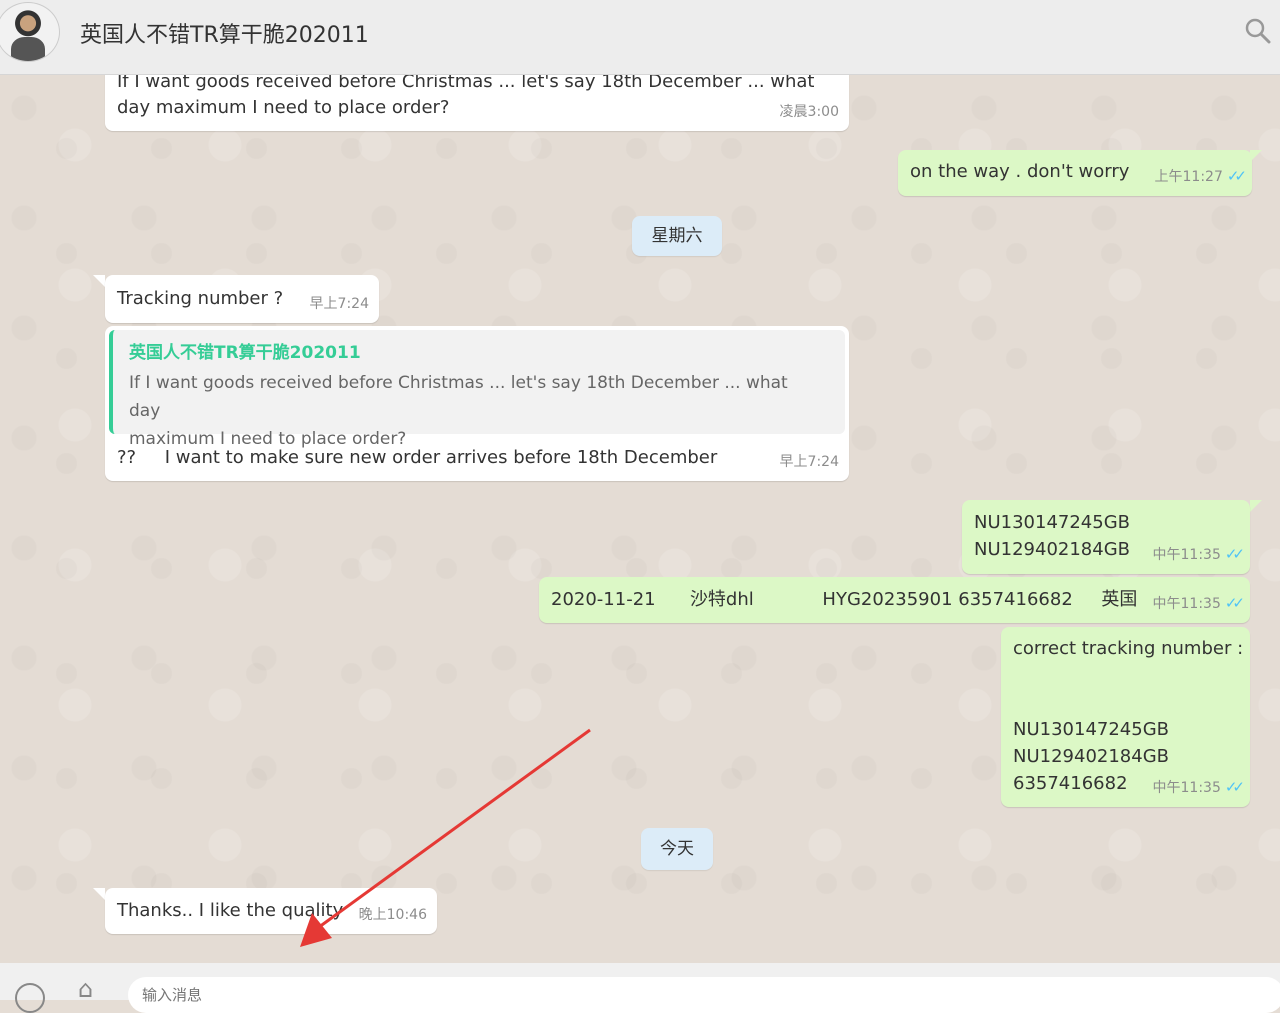 The width and height of the screenshot is (1280, 1013). I want to click on message-composer: ⌂, so click(640, 988).